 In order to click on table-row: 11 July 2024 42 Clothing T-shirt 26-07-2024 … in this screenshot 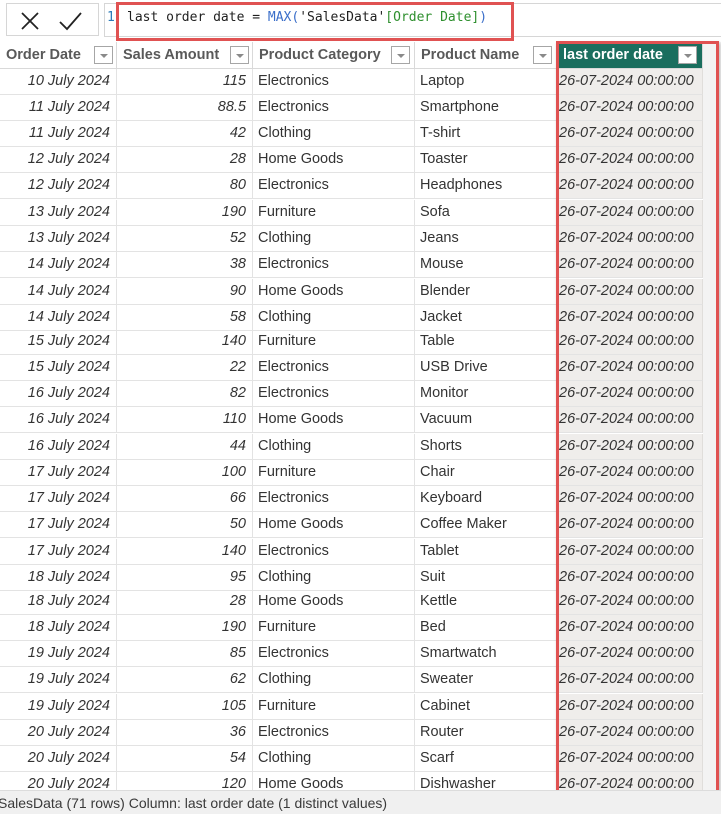, I will do `click(360, 134)`.